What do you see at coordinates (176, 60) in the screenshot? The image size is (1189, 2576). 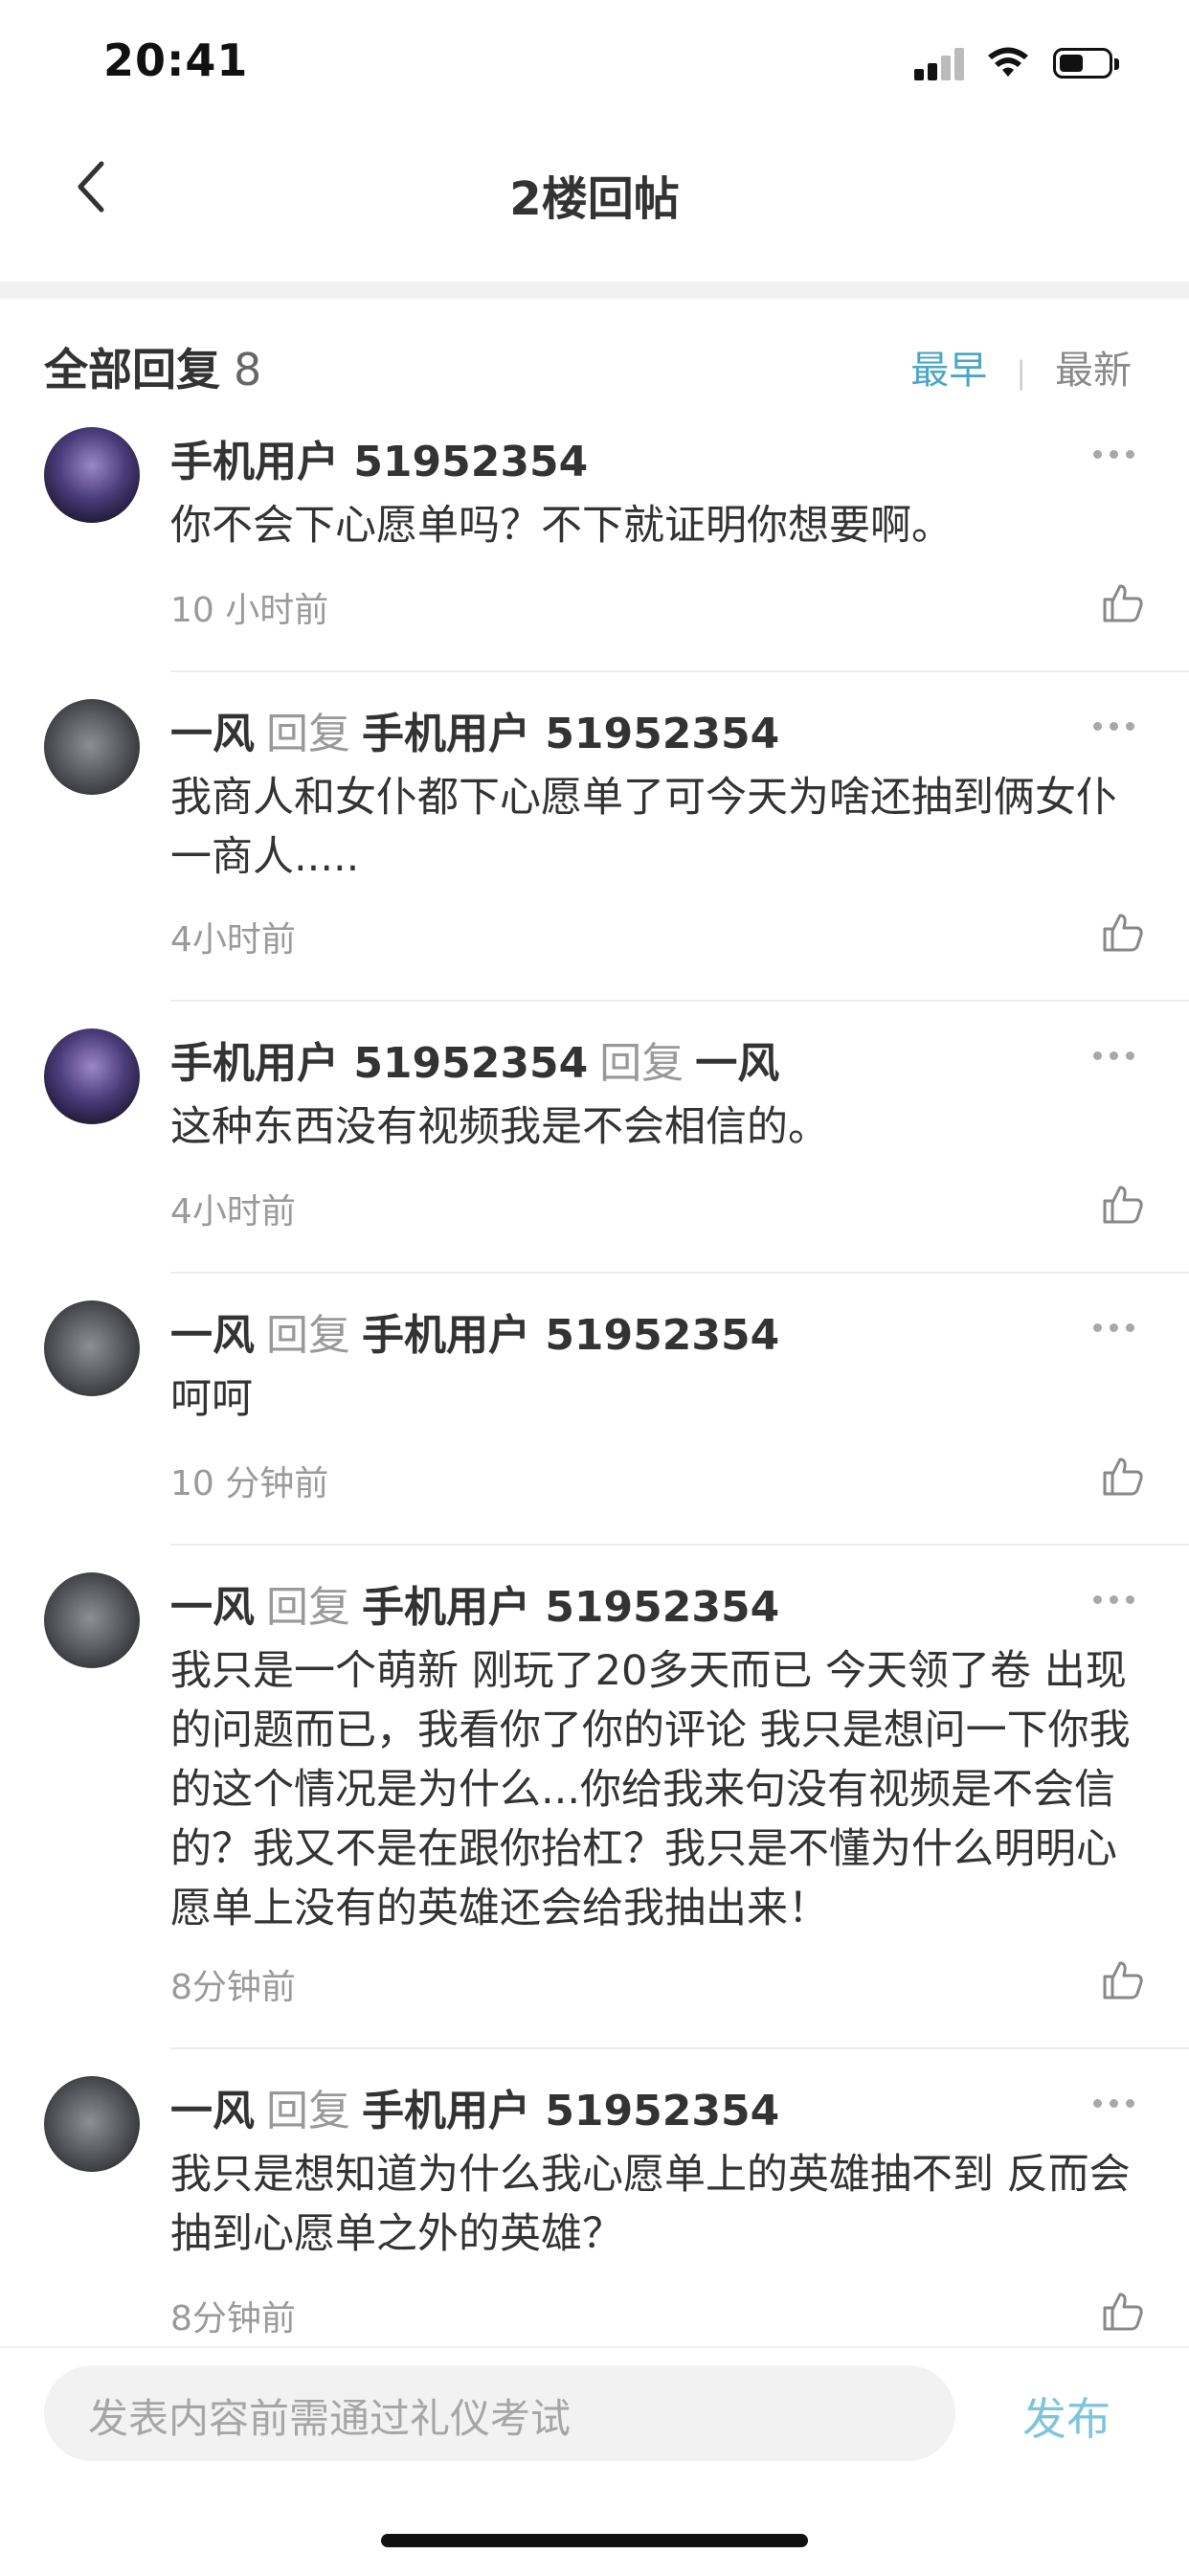 I see `status-time: 20:41` at bounding box center [176, 60].